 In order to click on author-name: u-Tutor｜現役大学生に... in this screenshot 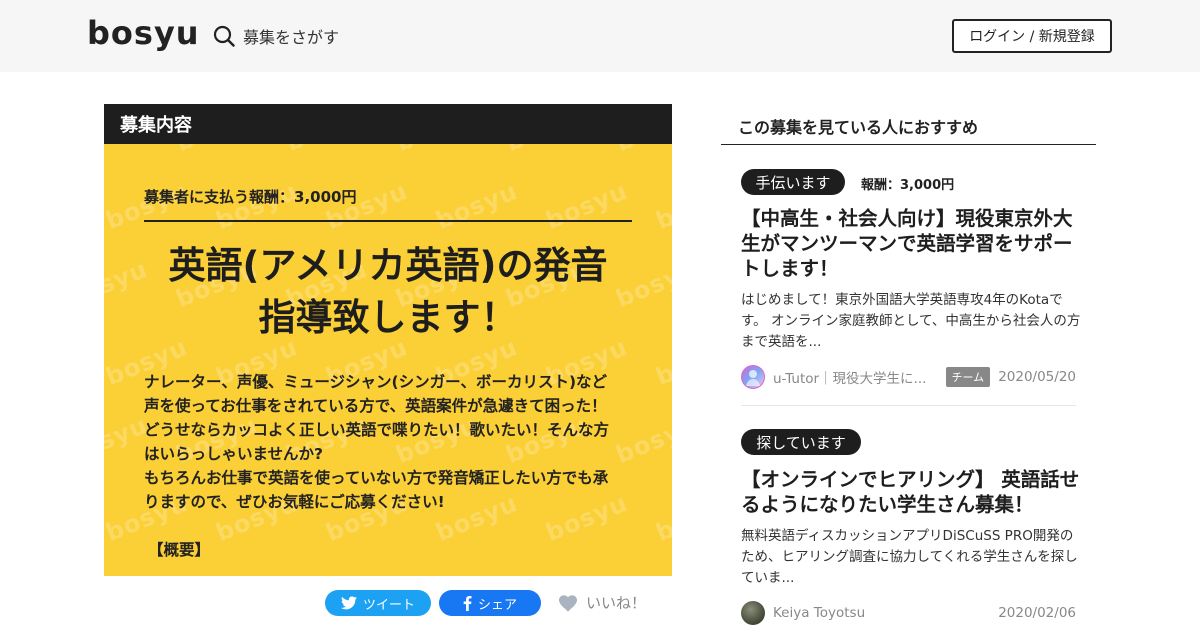, I will do `click(859, 377)`.